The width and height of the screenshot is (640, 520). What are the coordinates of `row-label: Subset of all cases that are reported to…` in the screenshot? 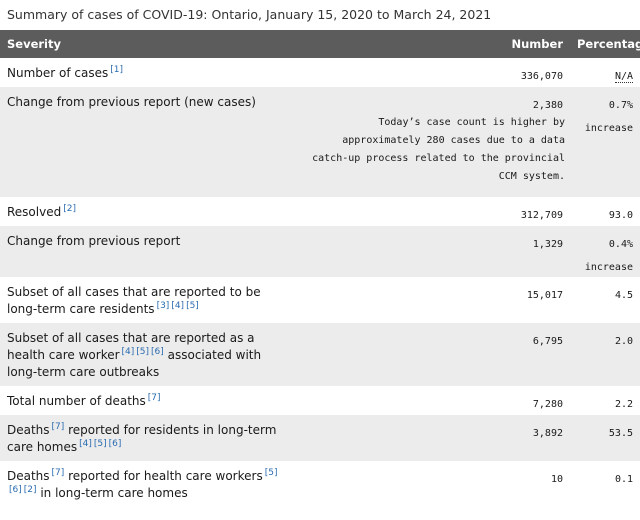 It's located at (134, 300).